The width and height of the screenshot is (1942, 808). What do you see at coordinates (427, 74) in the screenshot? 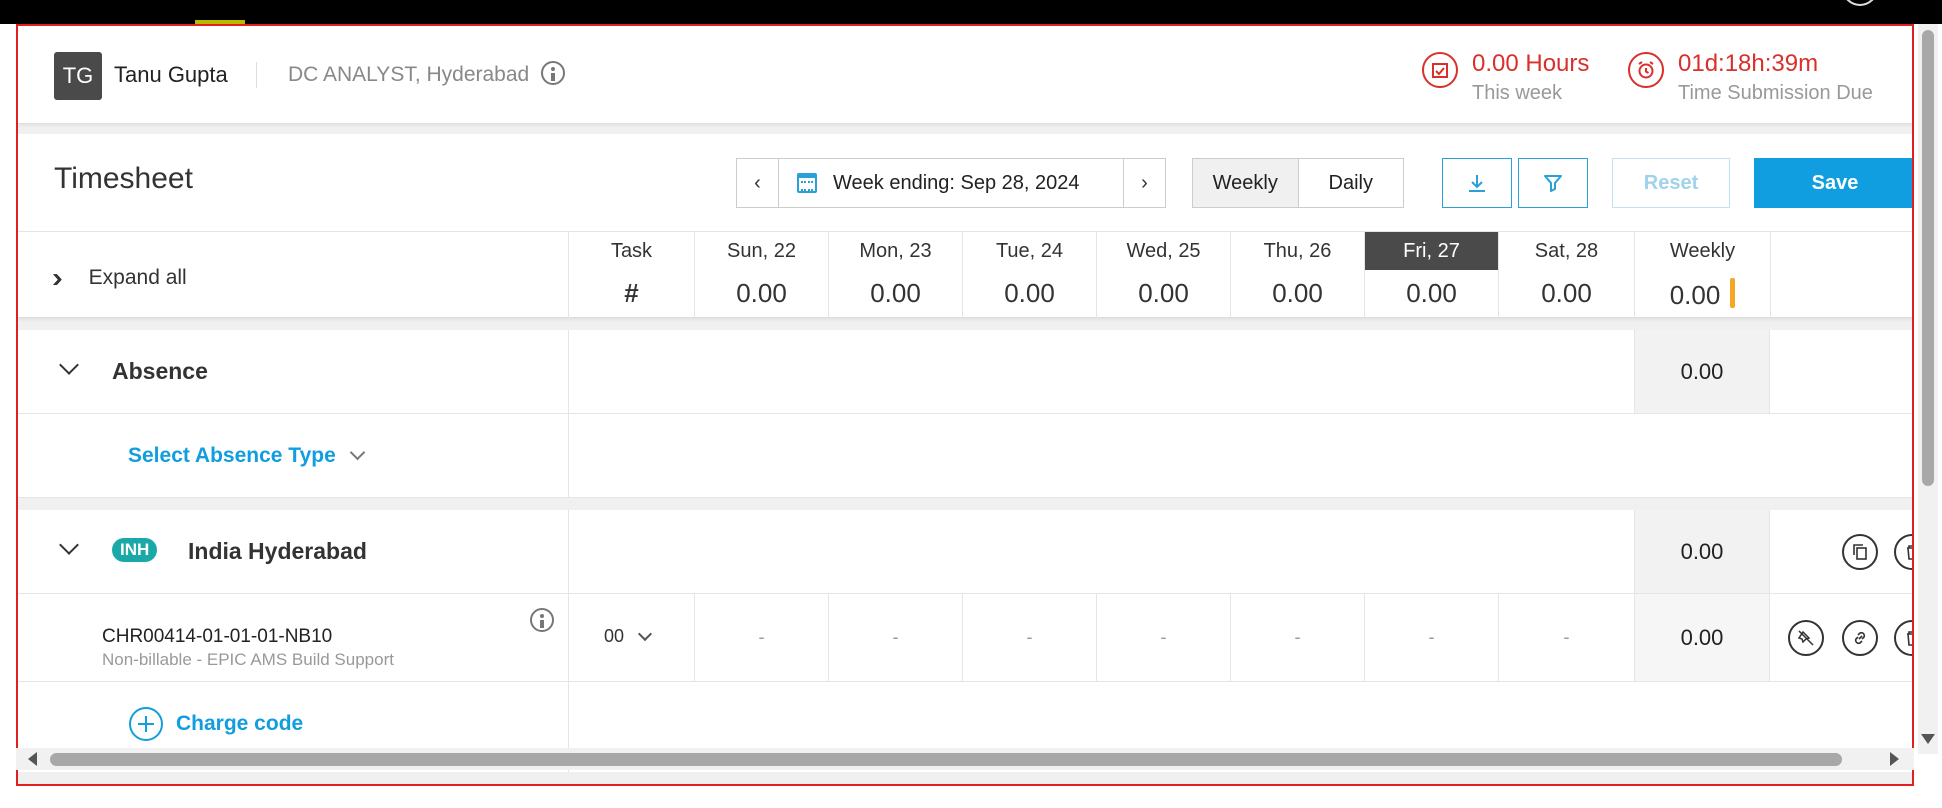
I see `user-role: DC ANALYST, Hyderabad` at bounding box center [427, 74].